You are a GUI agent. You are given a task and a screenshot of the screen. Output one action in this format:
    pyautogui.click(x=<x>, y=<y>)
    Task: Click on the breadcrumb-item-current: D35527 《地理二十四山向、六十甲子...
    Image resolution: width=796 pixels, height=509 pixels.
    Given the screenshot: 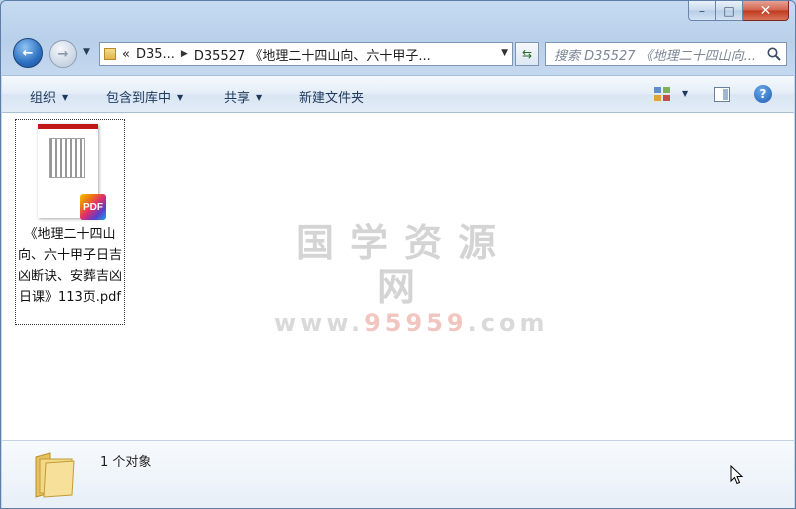 What is the action you would take?
    pyautogui.click(x=312, y=54)
    